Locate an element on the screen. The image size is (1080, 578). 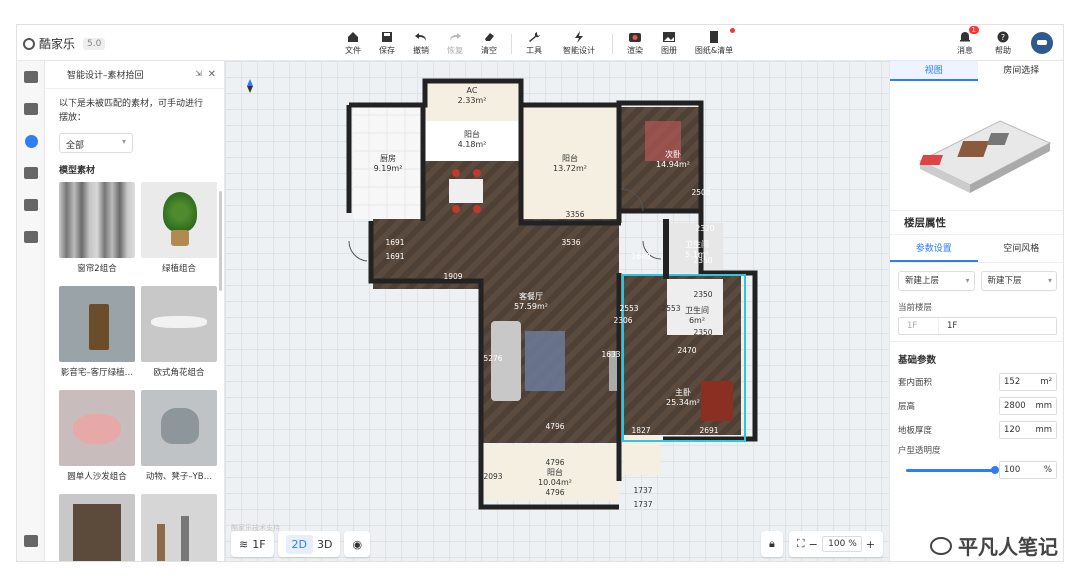
view-2d-button: 2D is located at coordinates (299, 544).